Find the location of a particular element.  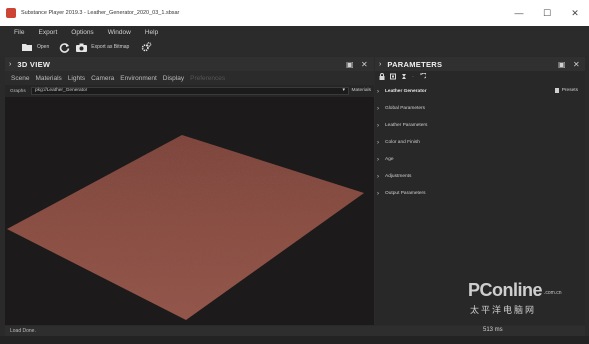

section-label: Age is located at coordinates (389, 159).